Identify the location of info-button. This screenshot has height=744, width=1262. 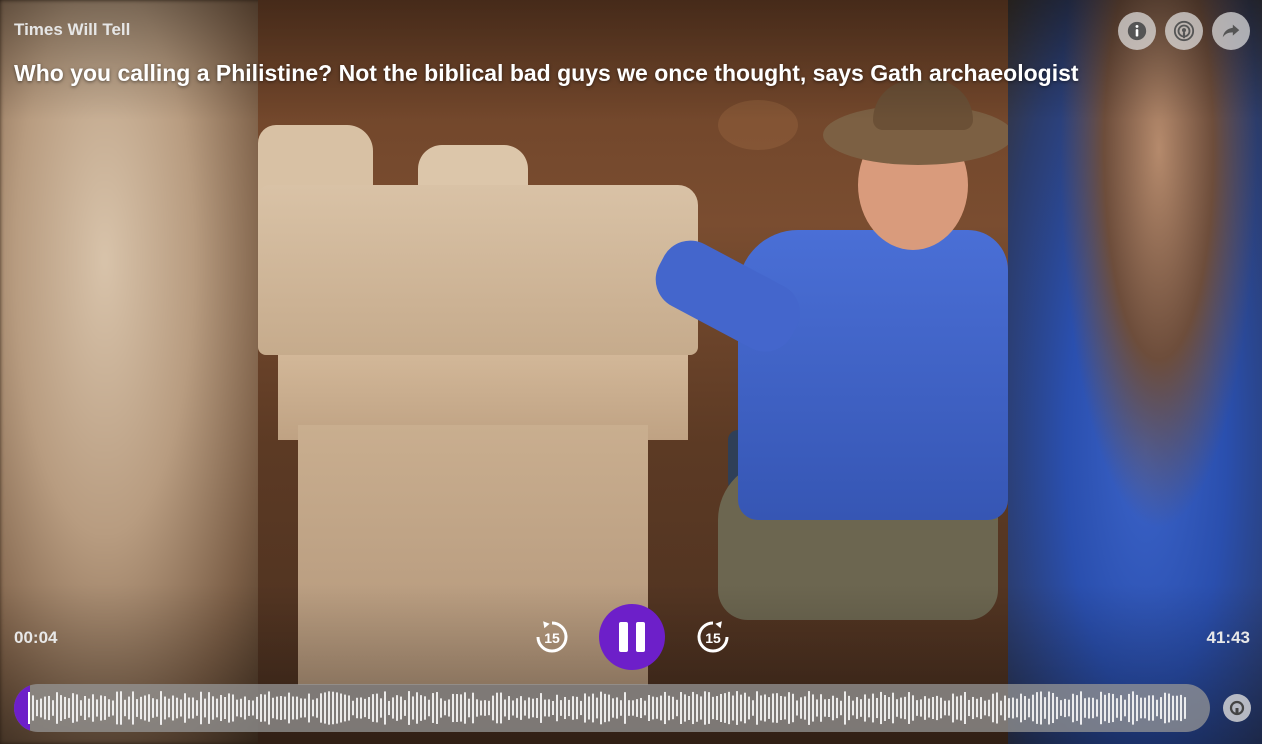
(1137, 31).